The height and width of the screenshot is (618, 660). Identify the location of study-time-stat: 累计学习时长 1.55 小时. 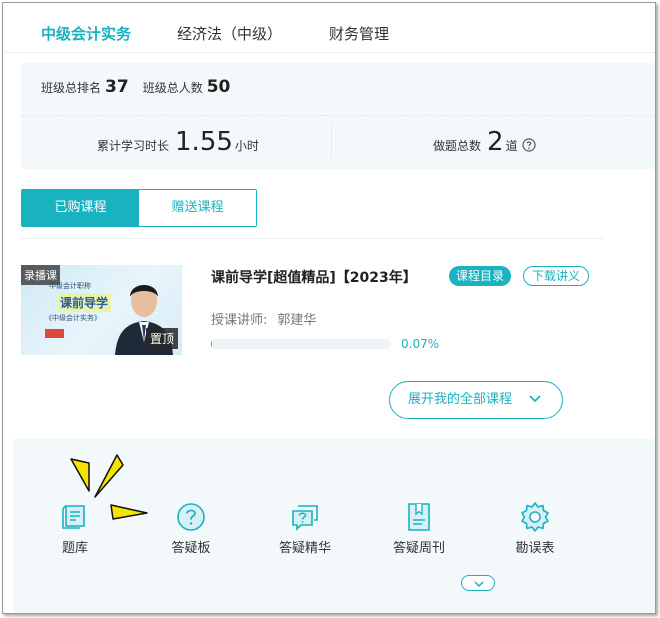
(178, 142).